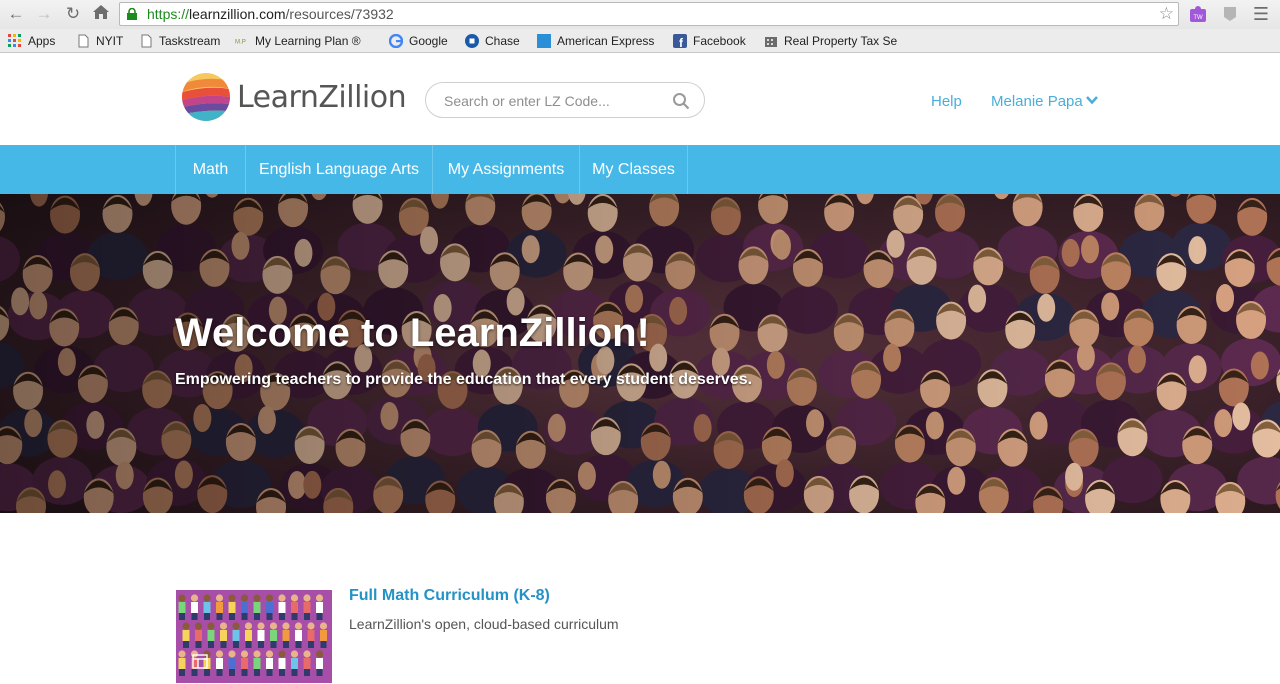  I want to click on search-input, so click(554, 101).